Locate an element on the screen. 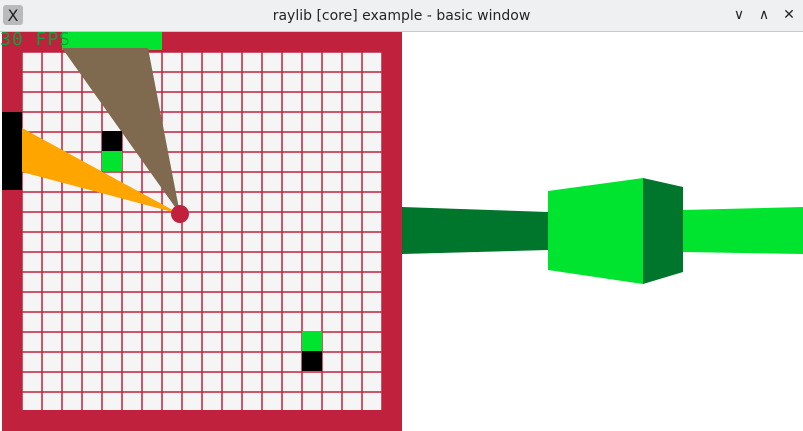 This screenshot has height=431, width=803. hud-bar is located at coordinates (112, 41).